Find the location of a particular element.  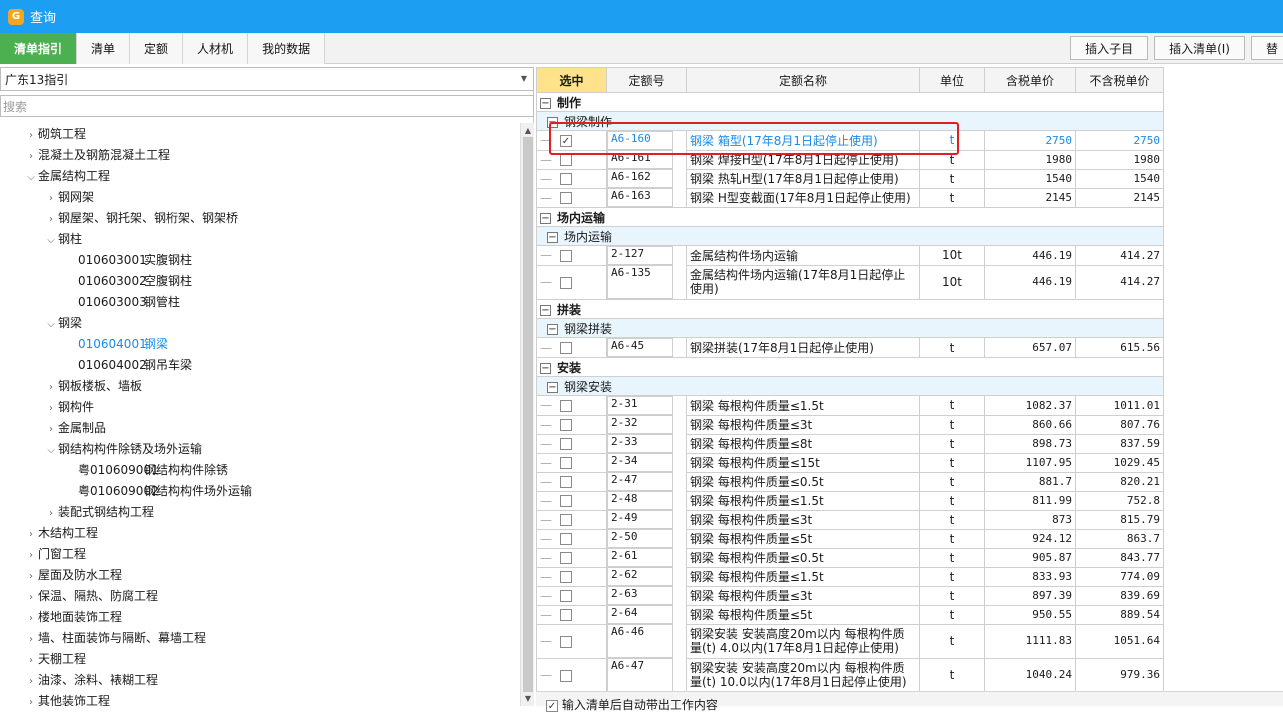

category-row: − 场内运输 is located at coordinates (850, 217).